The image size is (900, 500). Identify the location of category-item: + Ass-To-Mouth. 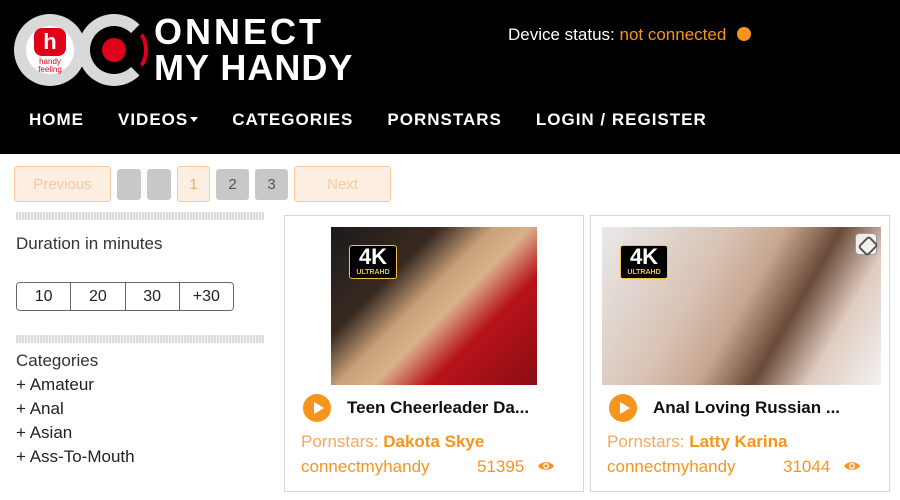
(140, 457).